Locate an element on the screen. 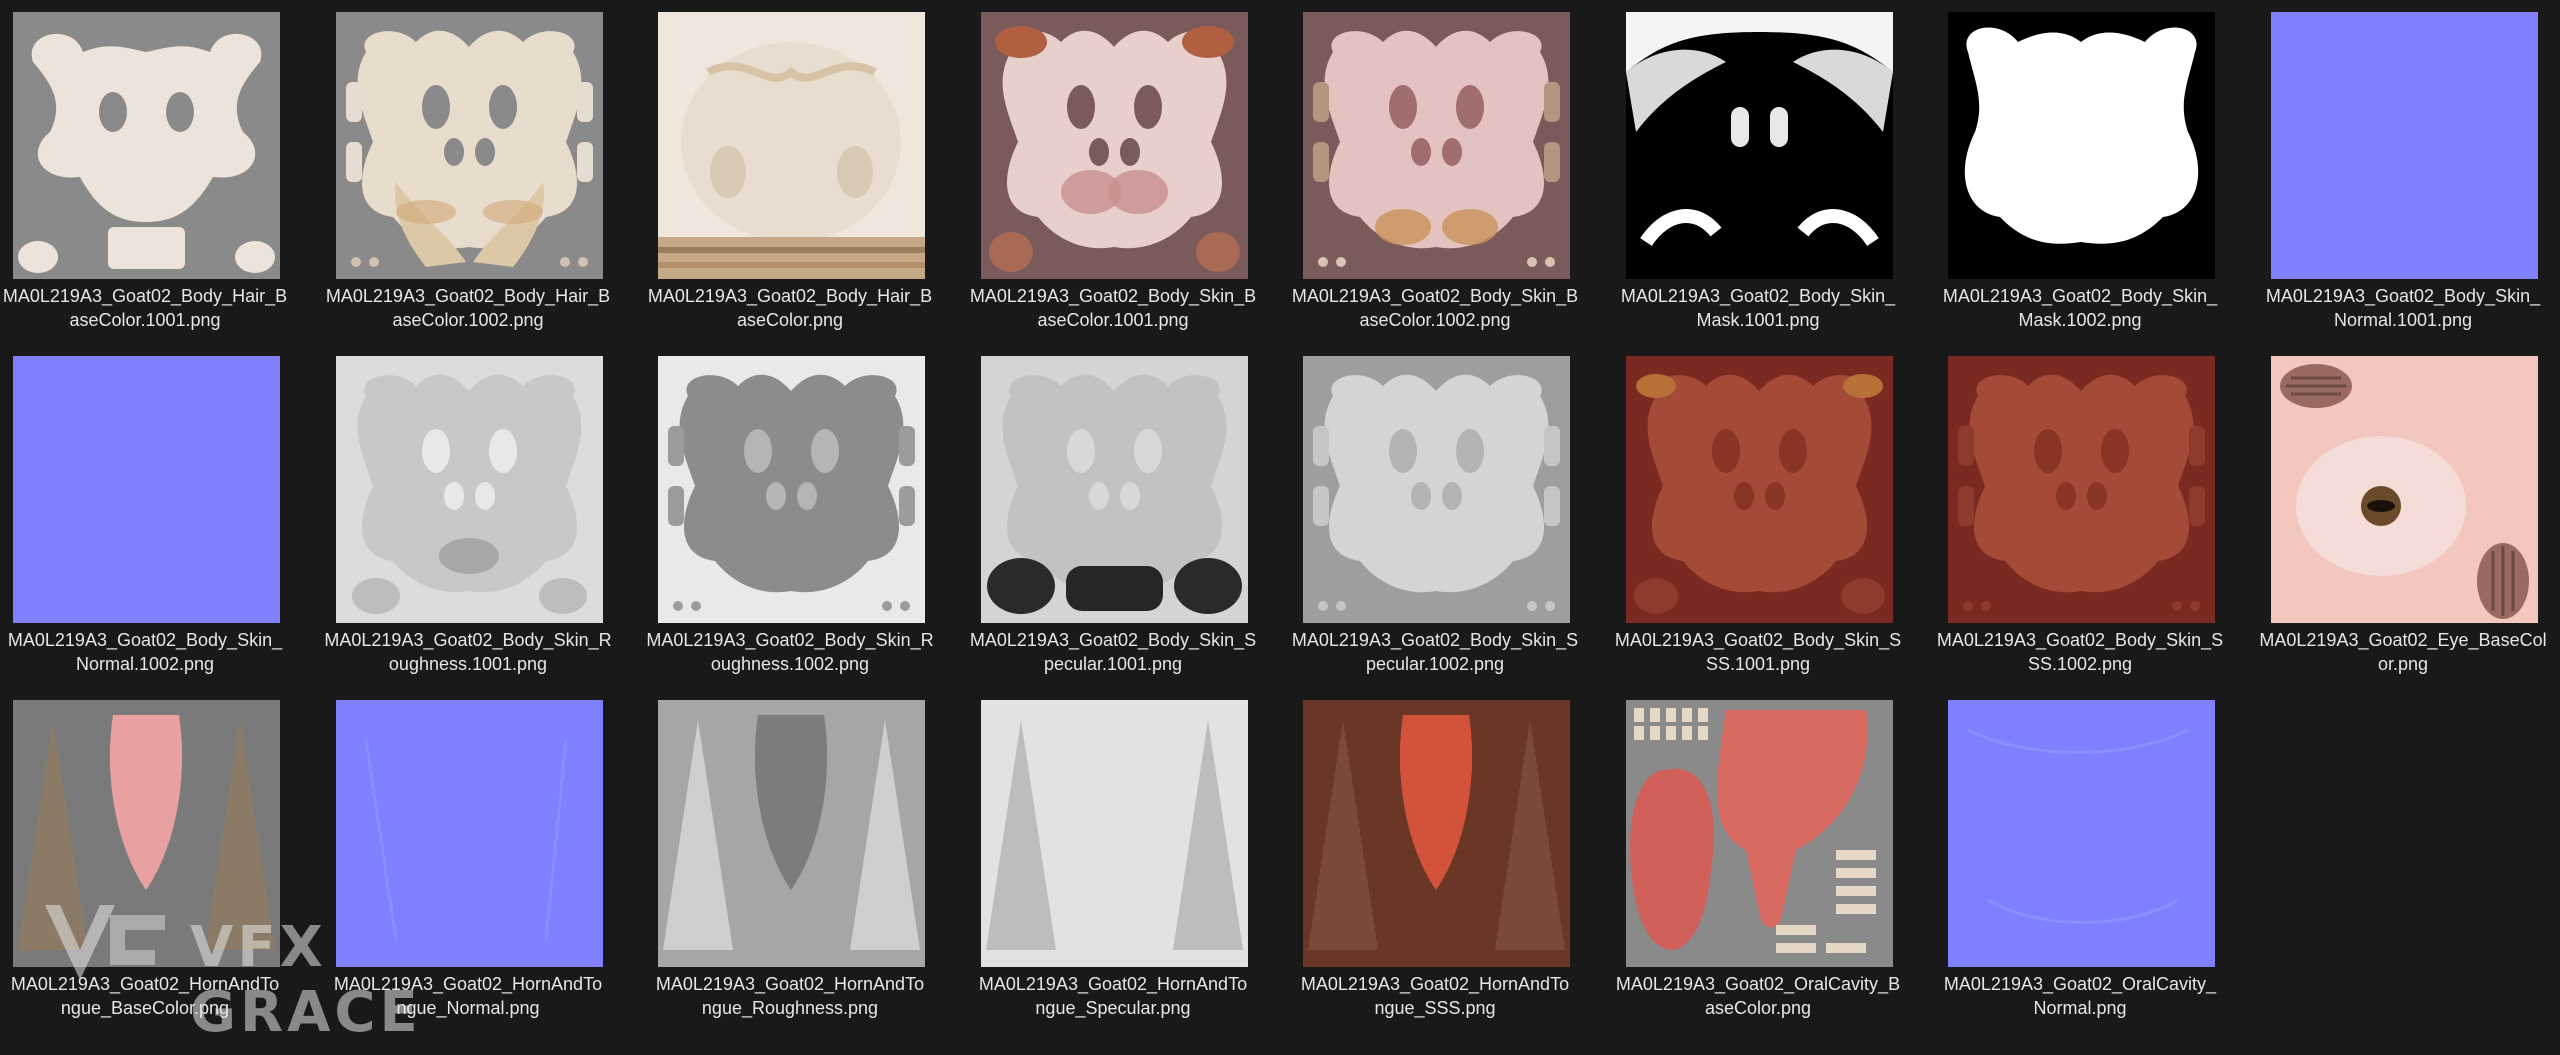 The height and width of the screenshot is (1055, 2560). file-item: MA0L219A3_Goat02_Eye_BaseCol or.png is located at coordinates (2403, 509).